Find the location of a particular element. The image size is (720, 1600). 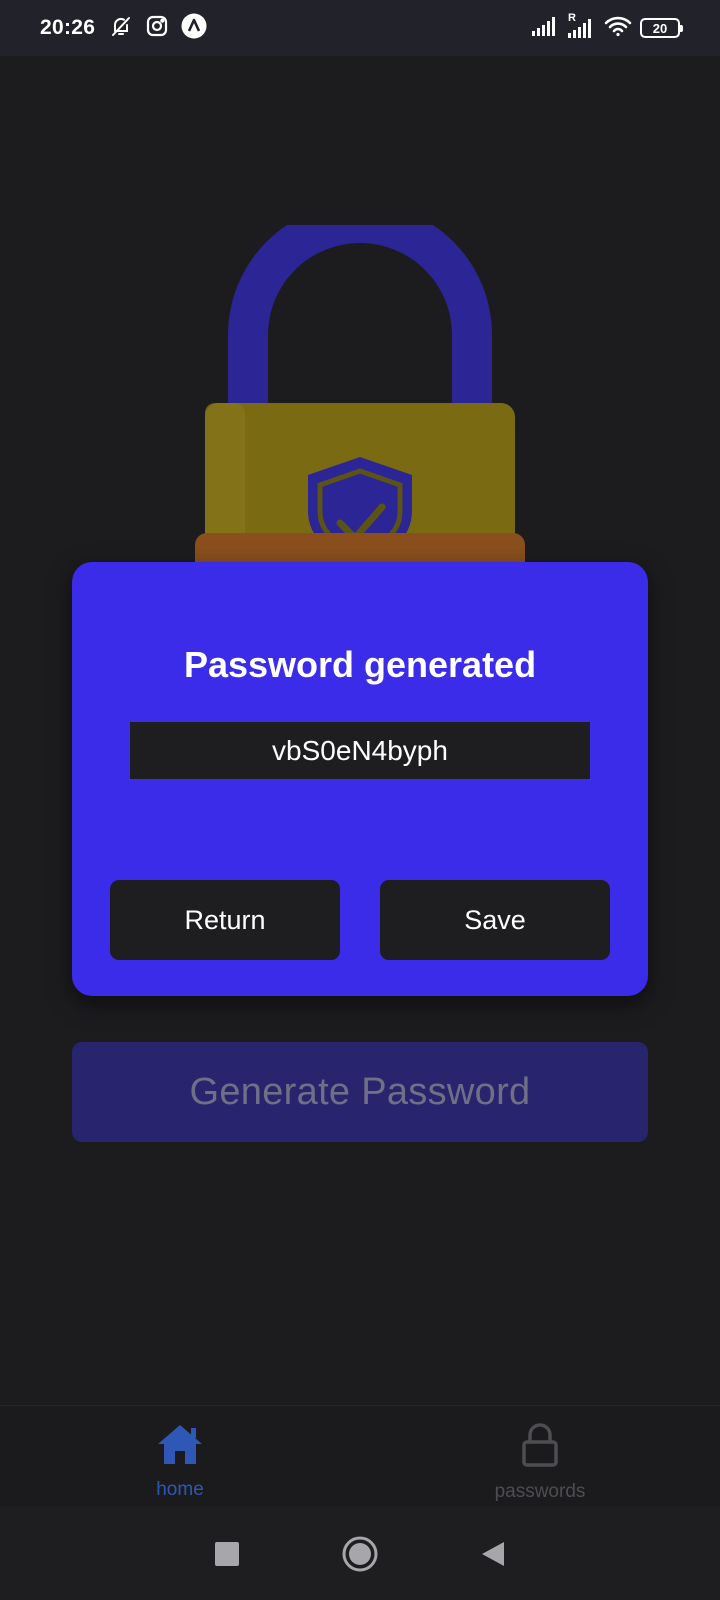

nav-label-home: home is located at coordinates (180, 1489).